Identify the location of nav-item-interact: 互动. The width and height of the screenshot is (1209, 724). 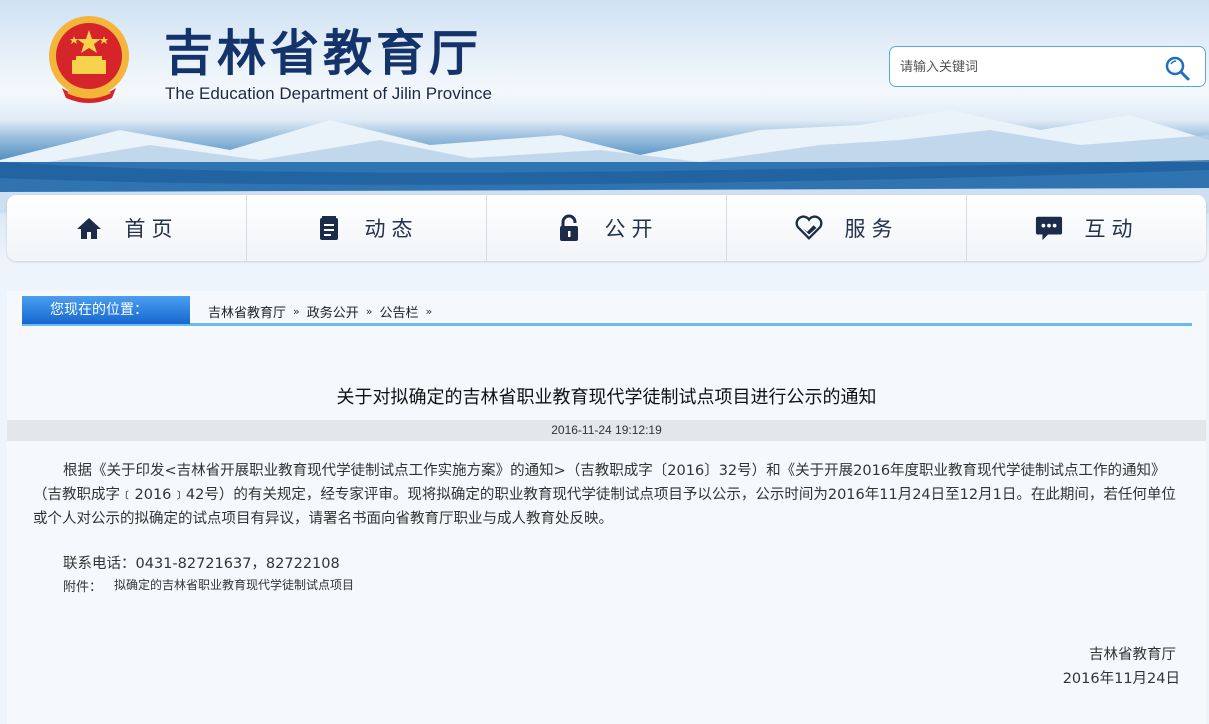
(1086, 228).